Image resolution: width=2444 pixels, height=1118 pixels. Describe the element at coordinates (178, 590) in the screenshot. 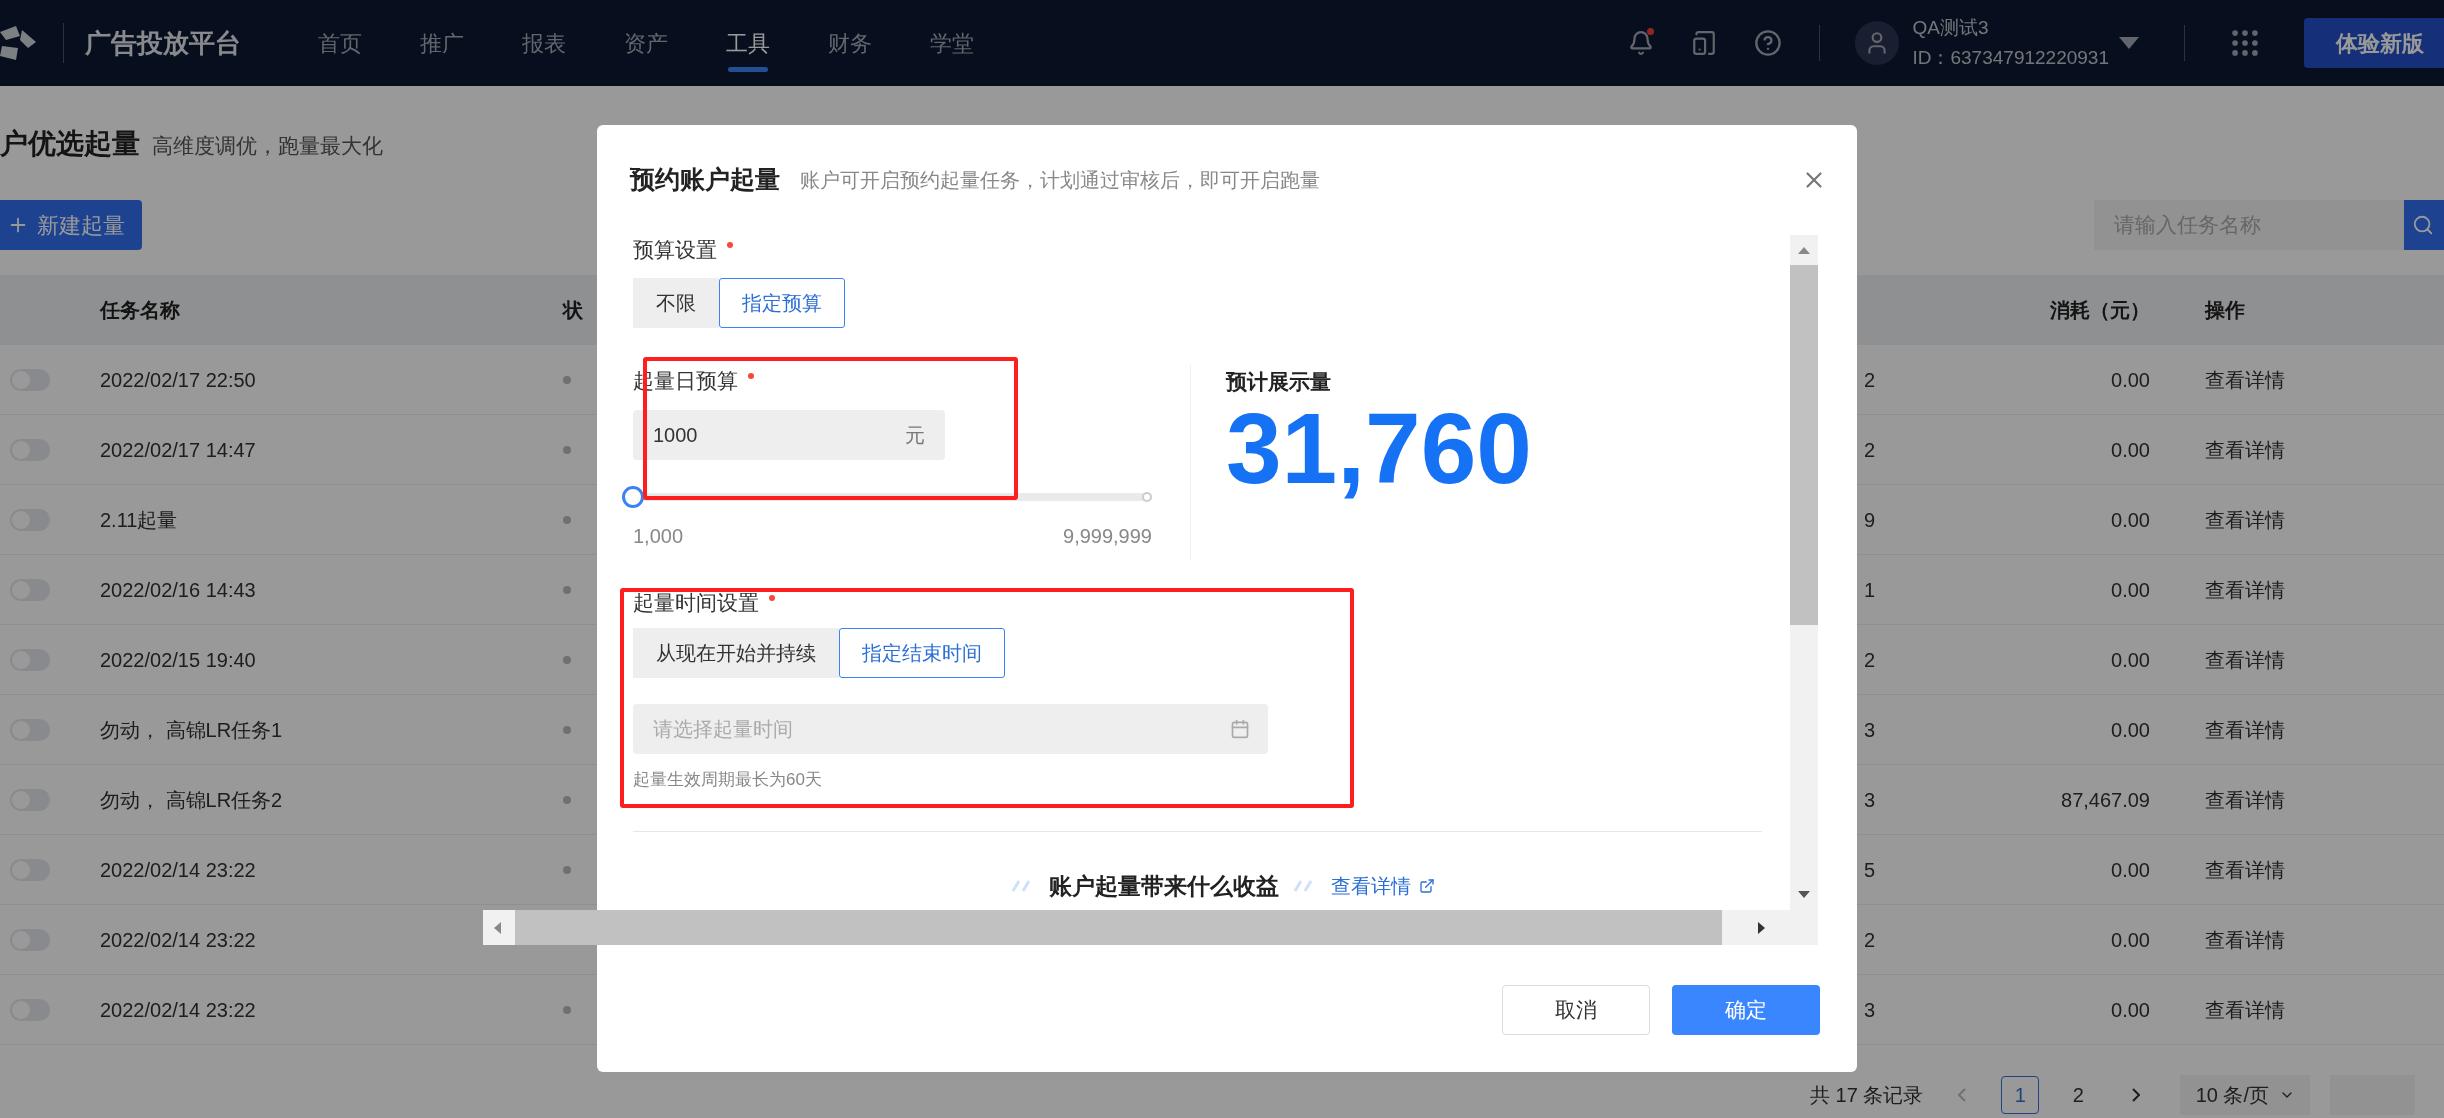

I see `table-cell-text: 2022/02/16 14:43` at that location.